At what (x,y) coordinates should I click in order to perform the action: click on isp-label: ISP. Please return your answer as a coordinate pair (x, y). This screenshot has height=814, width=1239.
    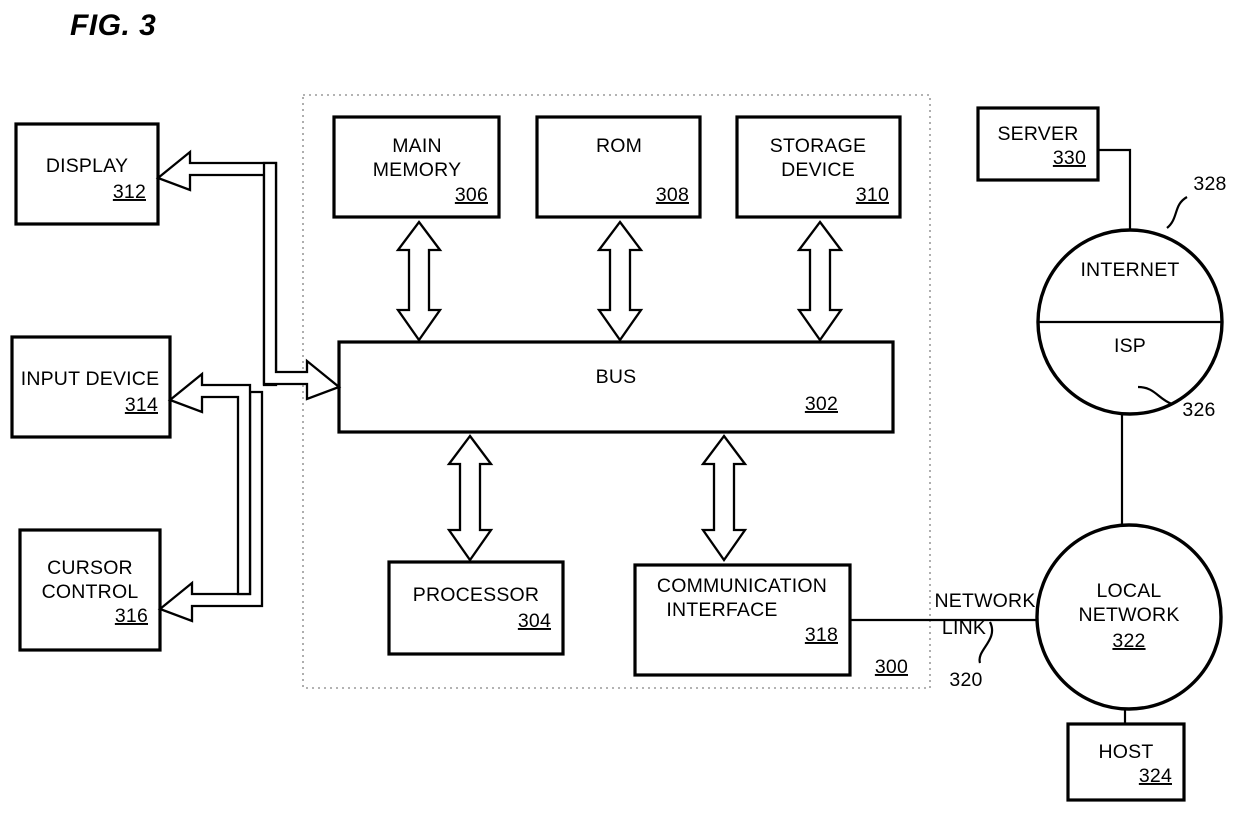
    Looking at the image, I should click on (1130, 346).